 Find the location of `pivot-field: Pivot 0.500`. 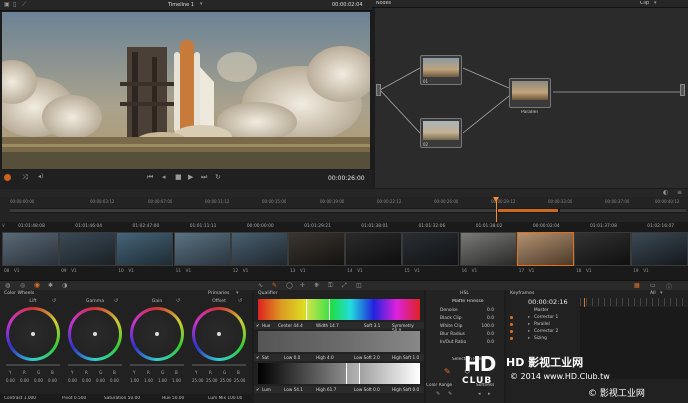

pivot-field: Pivot 0.500 is located at coordinates (74, 398).